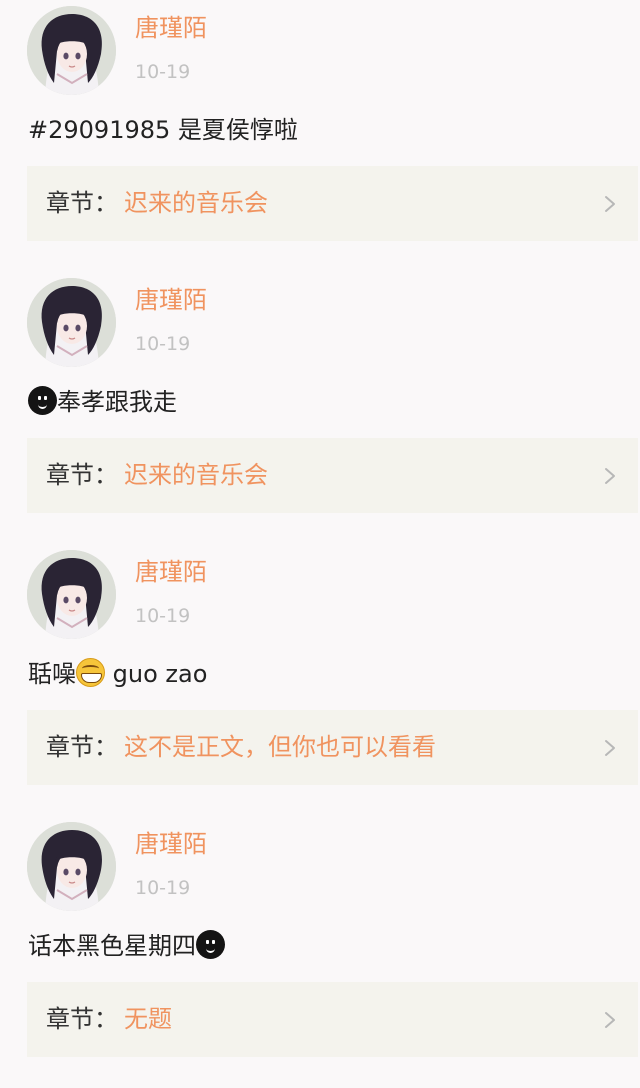  I want to click on comment-text-part: 话本黑色星期四, so click(112, 946).